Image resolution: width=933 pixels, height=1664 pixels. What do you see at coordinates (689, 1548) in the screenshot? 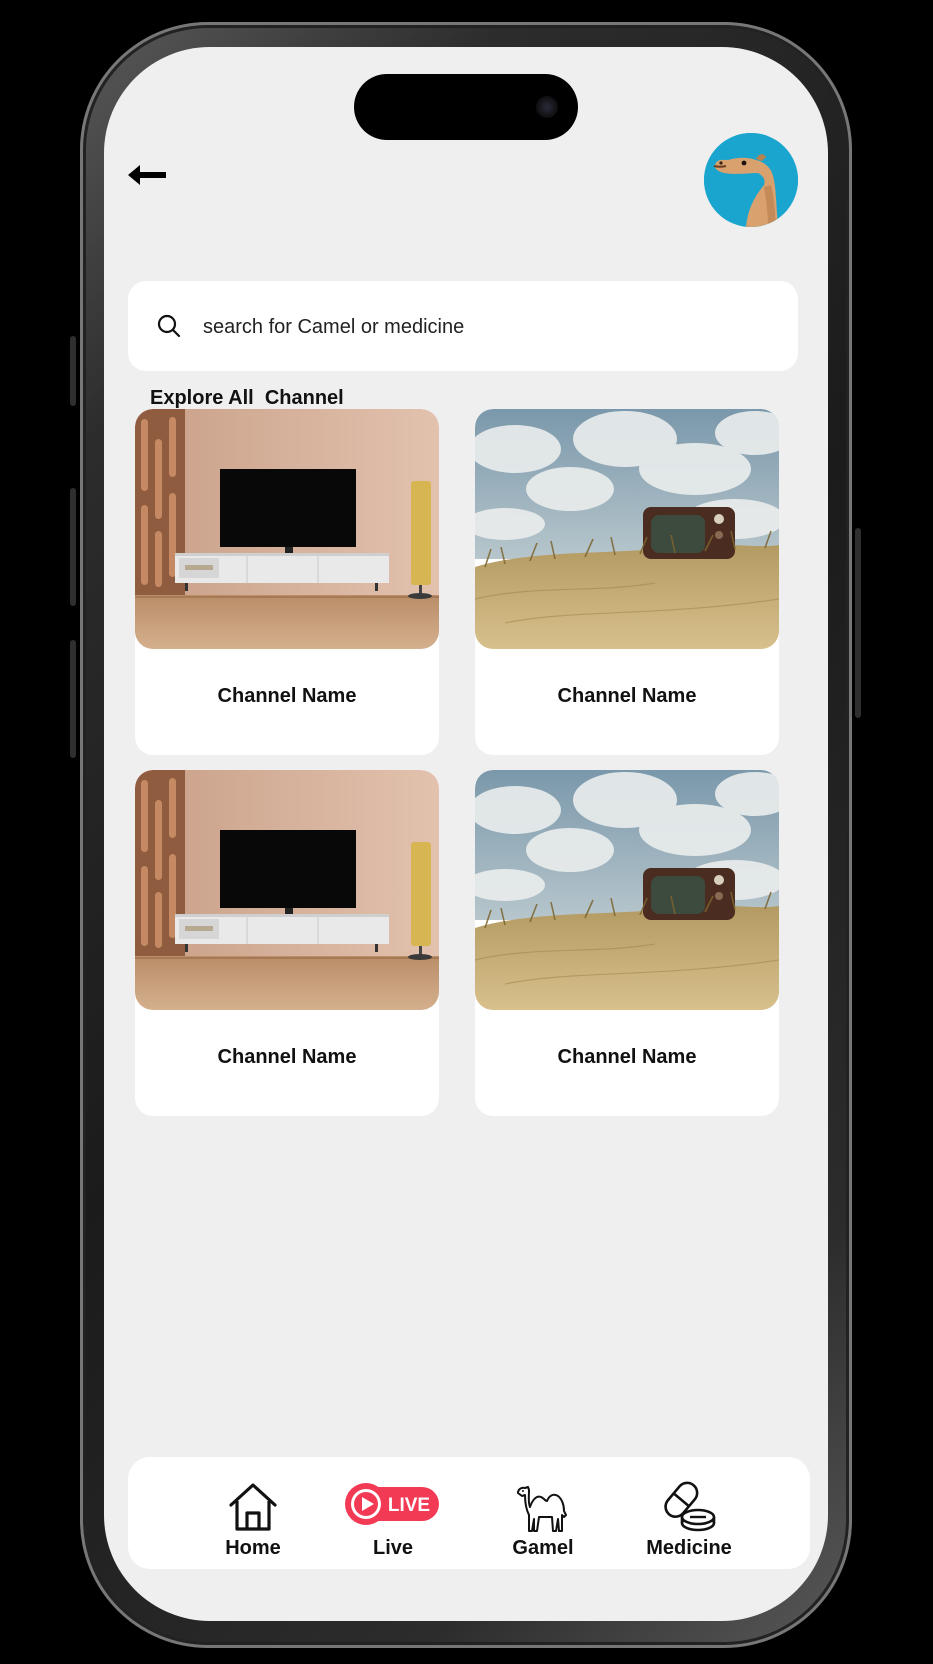
I see `nav-medicine-label: Medicine` at bounding box center [689, 1548].